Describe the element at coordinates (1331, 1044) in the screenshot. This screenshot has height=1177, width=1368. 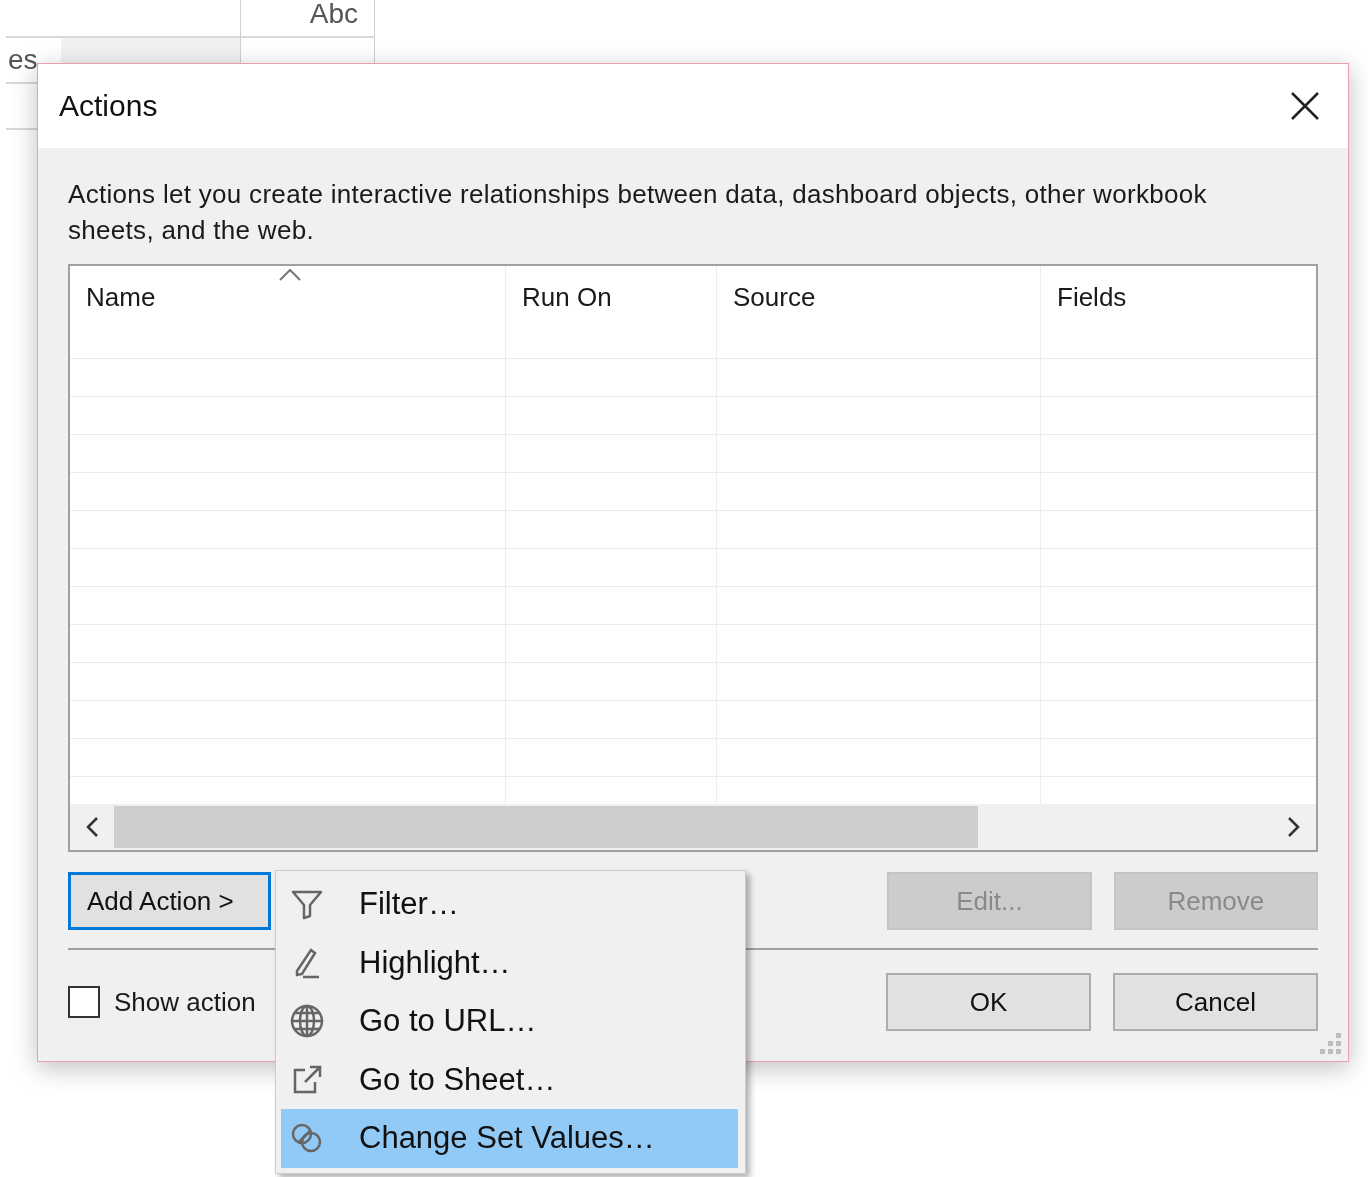
I see `resize-grip-icon` at that location.